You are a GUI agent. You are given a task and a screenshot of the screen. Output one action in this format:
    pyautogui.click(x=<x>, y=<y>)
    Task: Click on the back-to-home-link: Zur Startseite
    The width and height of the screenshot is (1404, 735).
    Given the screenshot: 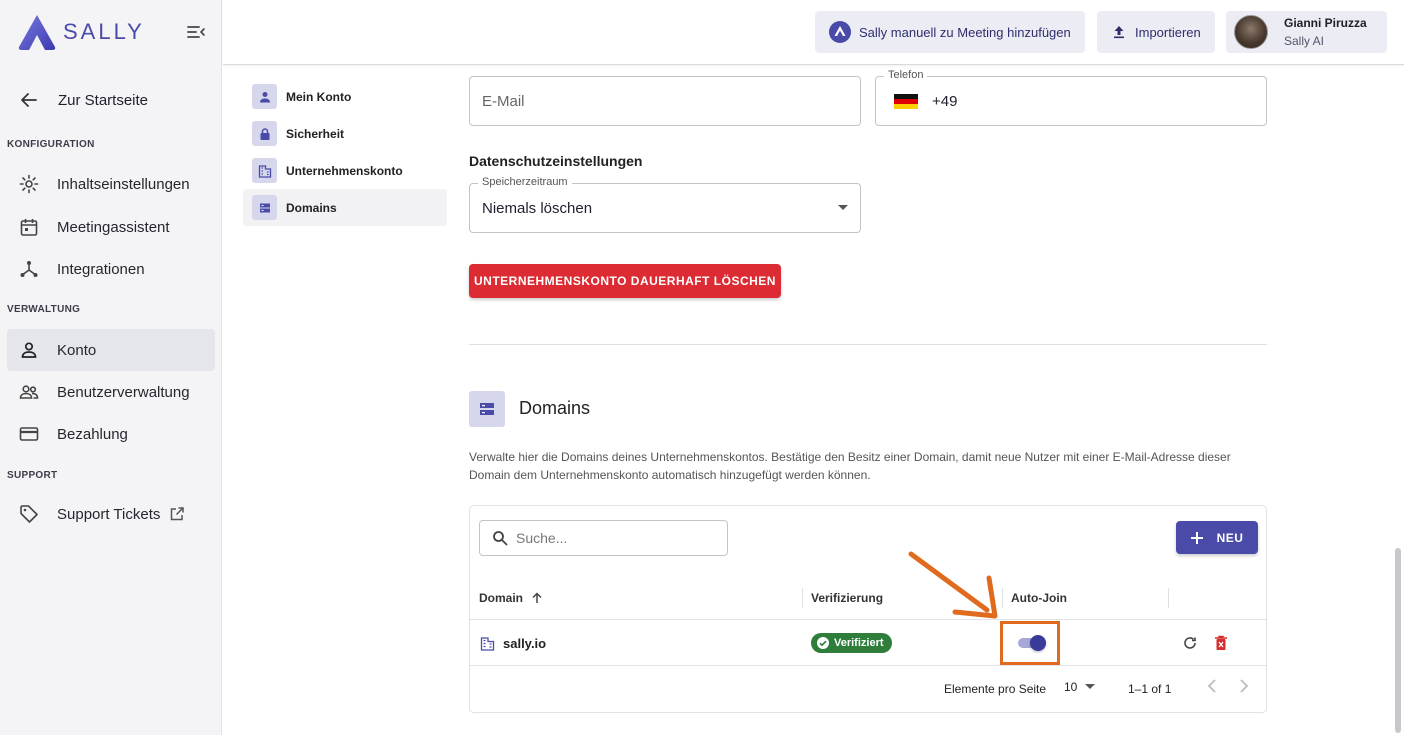 What is the action you would take?
    pyautogui.click(x=111, y=100)
    